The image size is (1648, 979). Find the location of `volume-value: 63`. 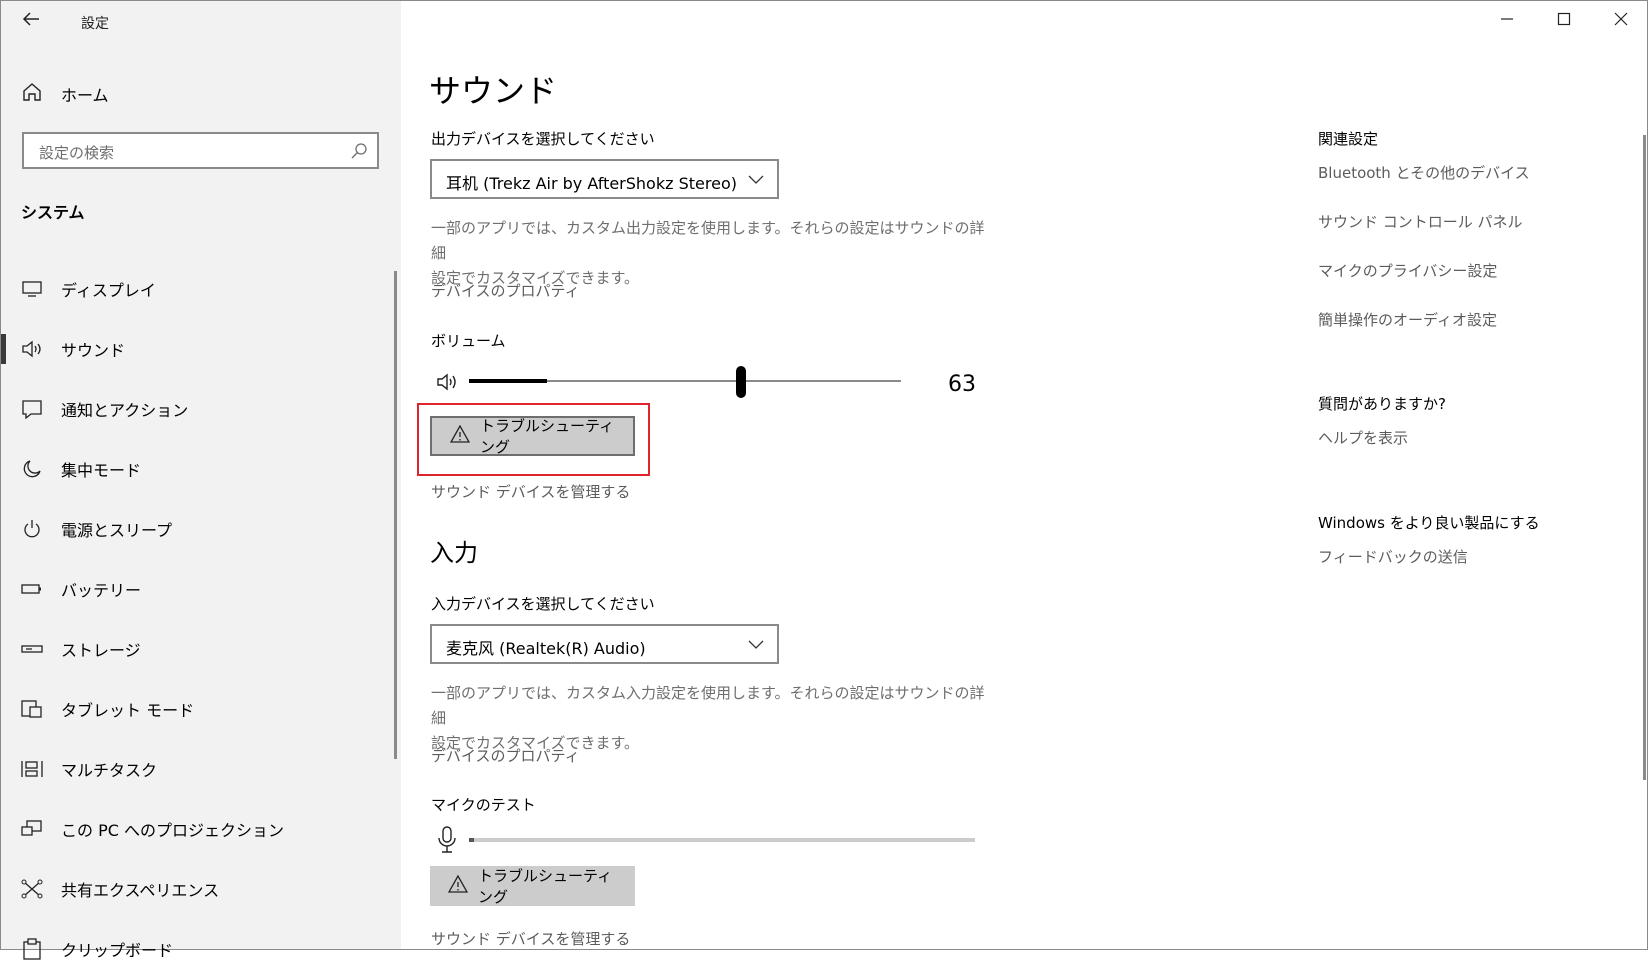

volume-value: 63 is located at coordinates (962, 384).